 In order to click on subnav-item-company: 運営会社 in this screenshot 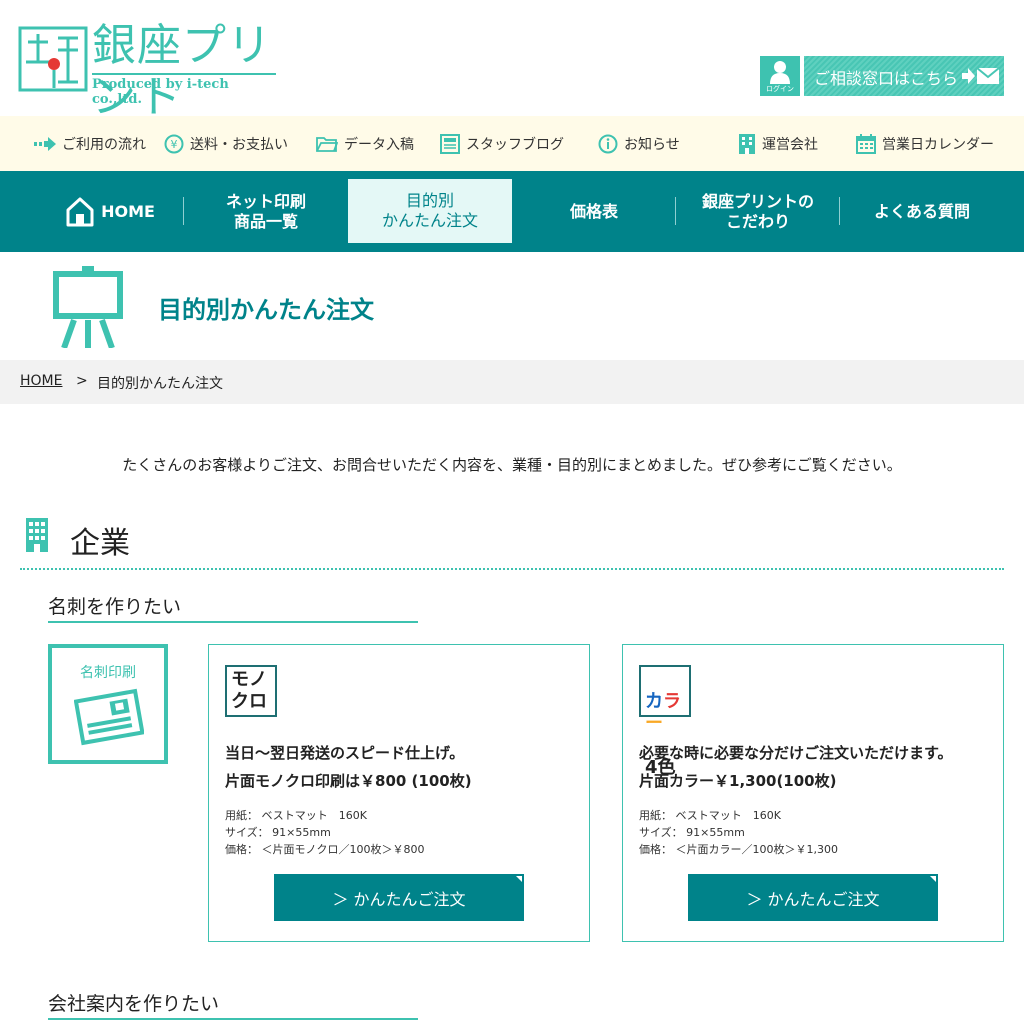, I will do `click(778, 144)`.